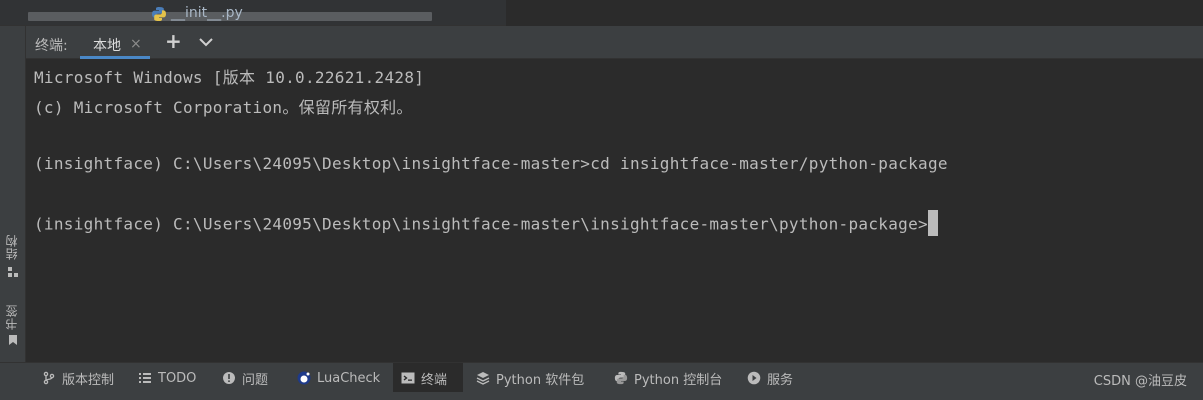 The width and height of the screenshot is (1203, 400). Describe the element at coordinates (11, 247) in the screenshot. I see `structure-tab-label: 结构` at that location.